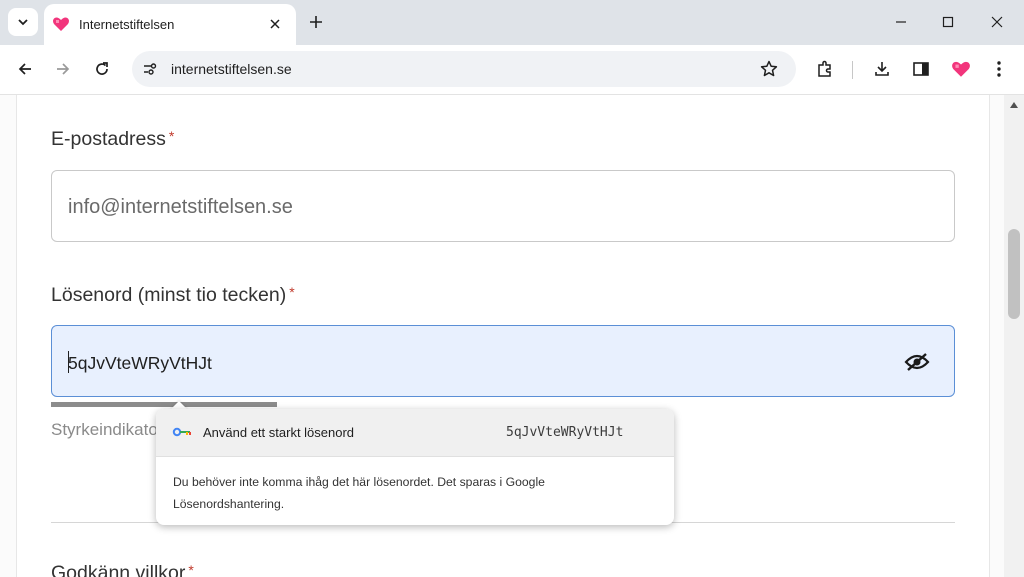  I want to click on download-icon, so click(882, 69).